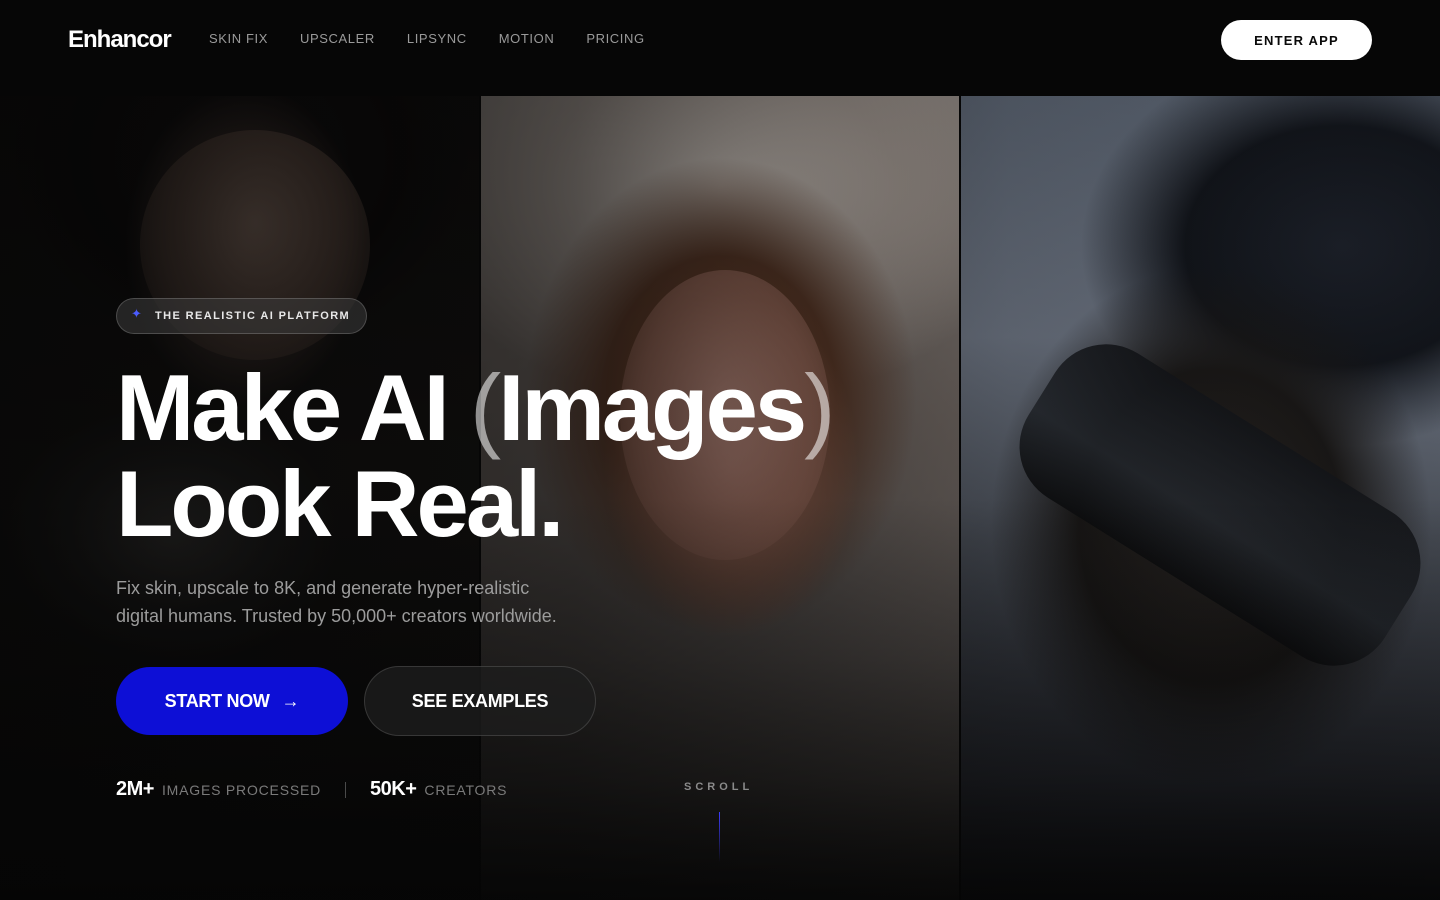  I want to click on see-examples-button: SEE EXAMPLES, so click(480, 701).